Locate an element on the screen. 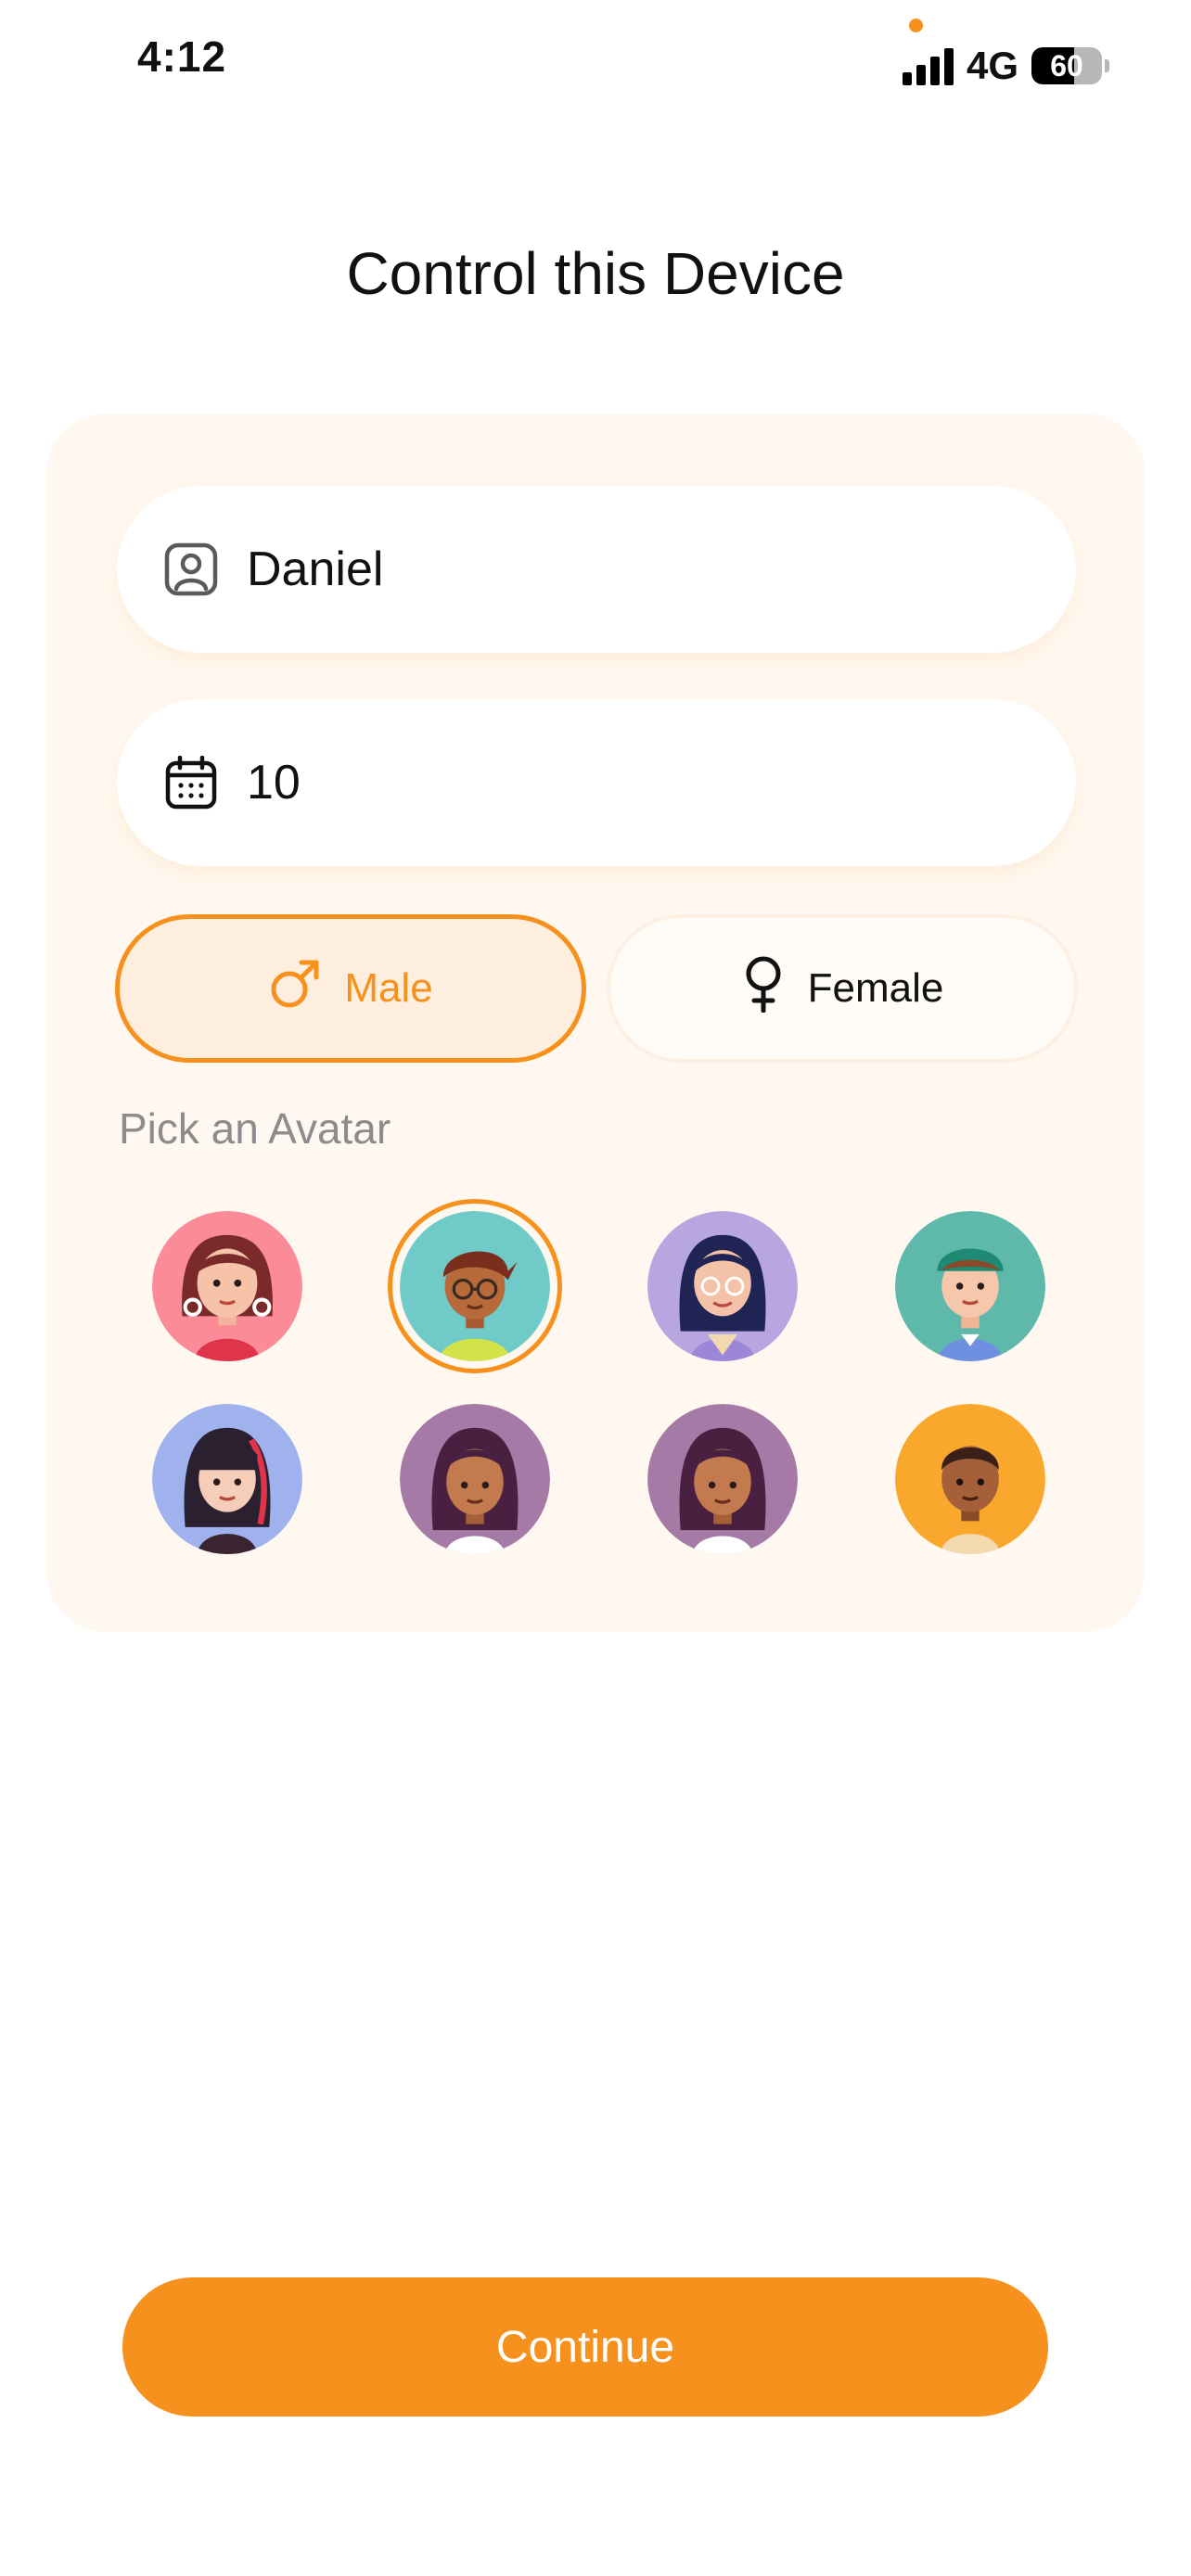  page-title: Control this Device is located at coordinates (595, 273).